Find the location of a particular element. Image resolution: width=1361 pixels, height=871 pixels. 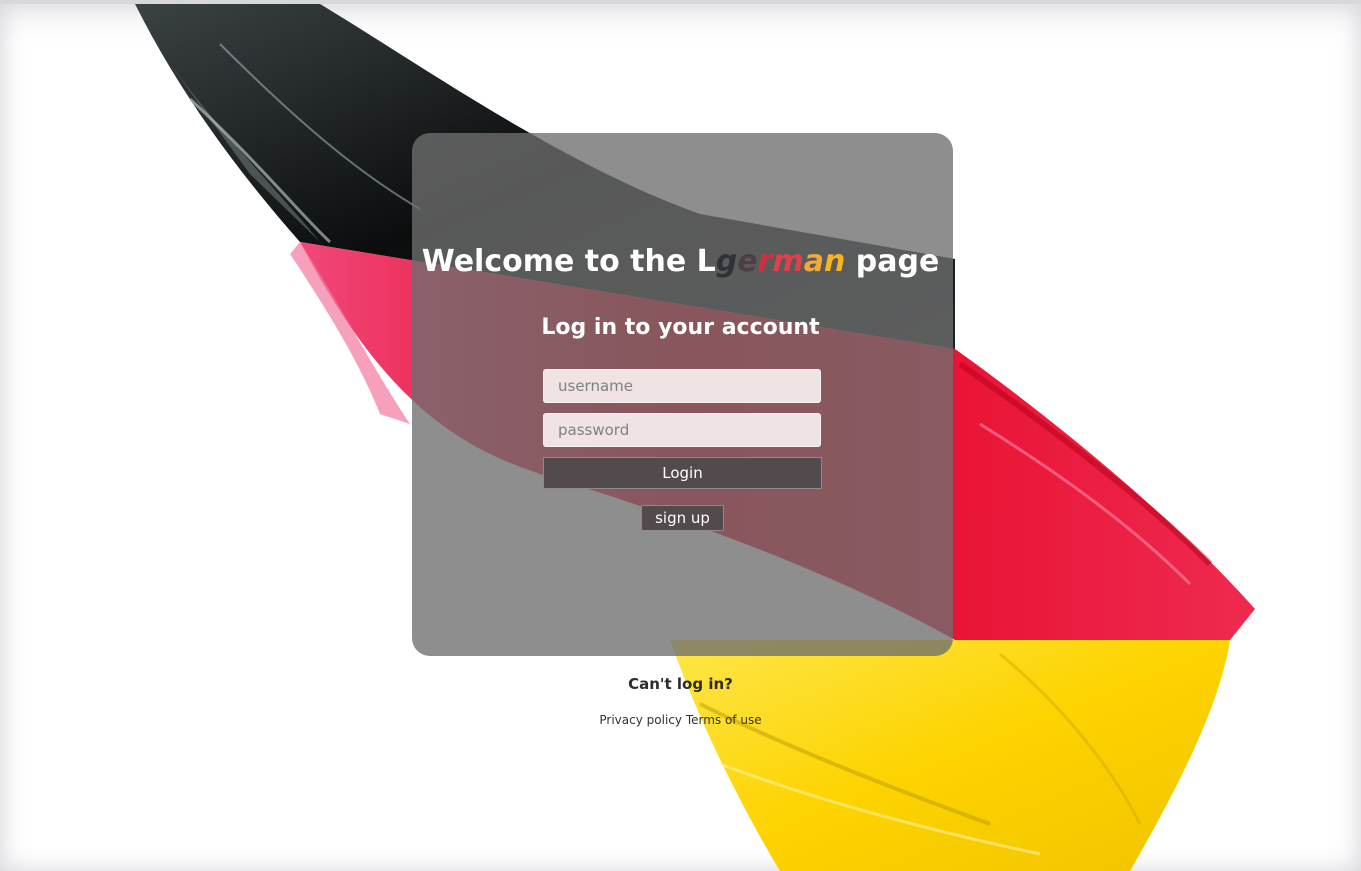

footer-links: Privacy policy Terms of use is located at coordinates (680, 720).